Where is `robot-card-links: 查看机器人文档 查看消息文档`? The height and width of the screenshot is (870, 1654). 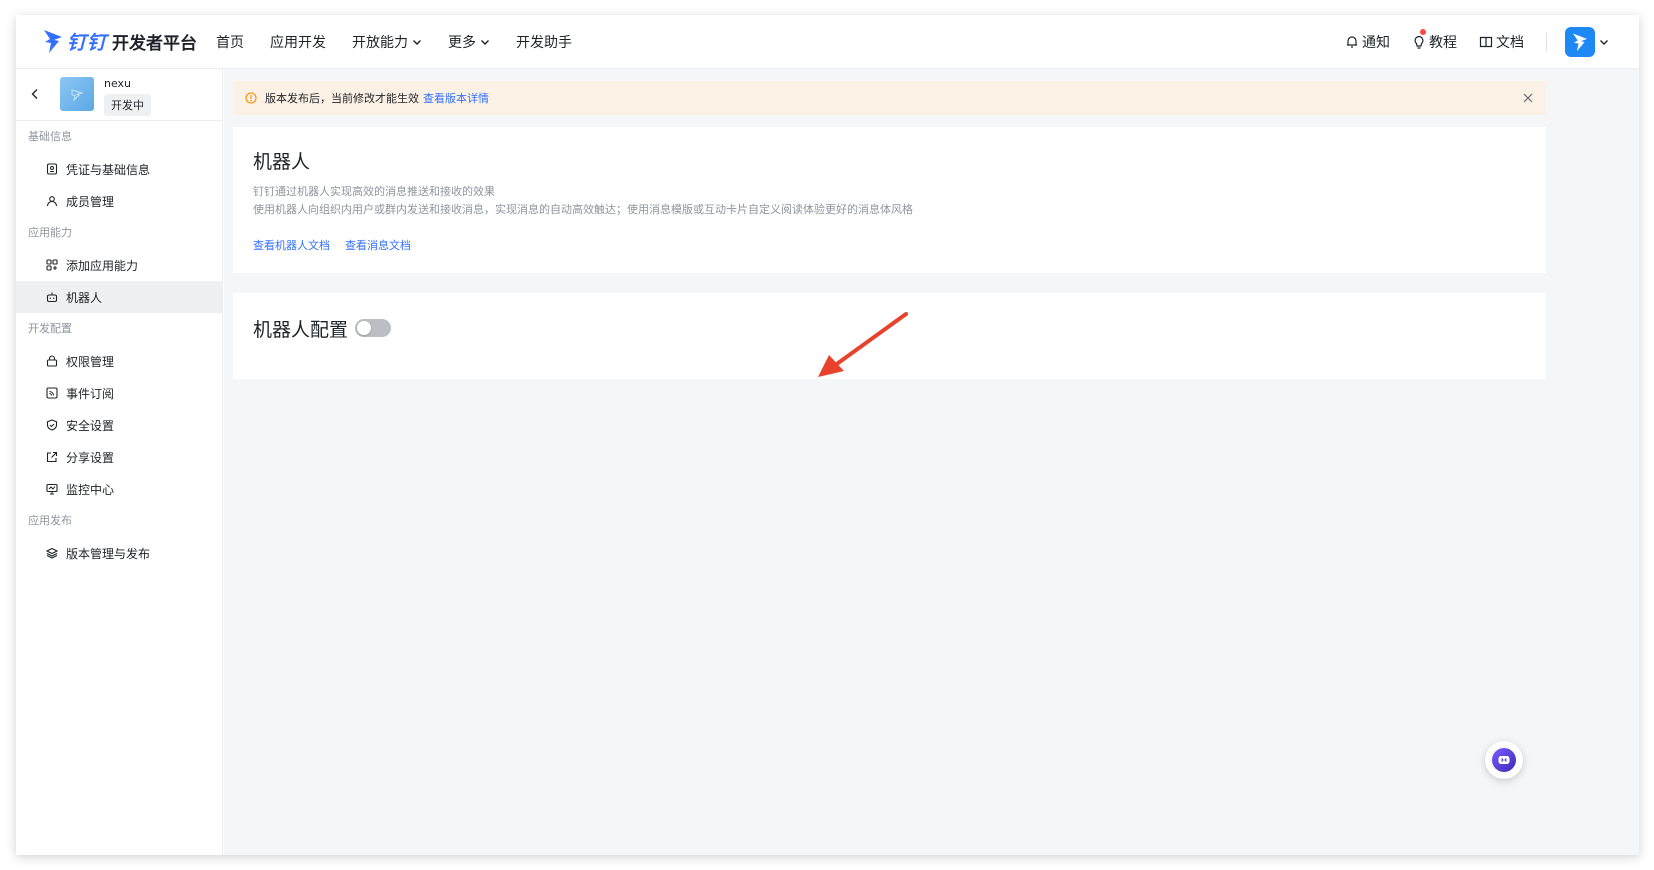 robot-card-links: 查看机器人文档 查看消息文档 is located at coordinates (339, 245).